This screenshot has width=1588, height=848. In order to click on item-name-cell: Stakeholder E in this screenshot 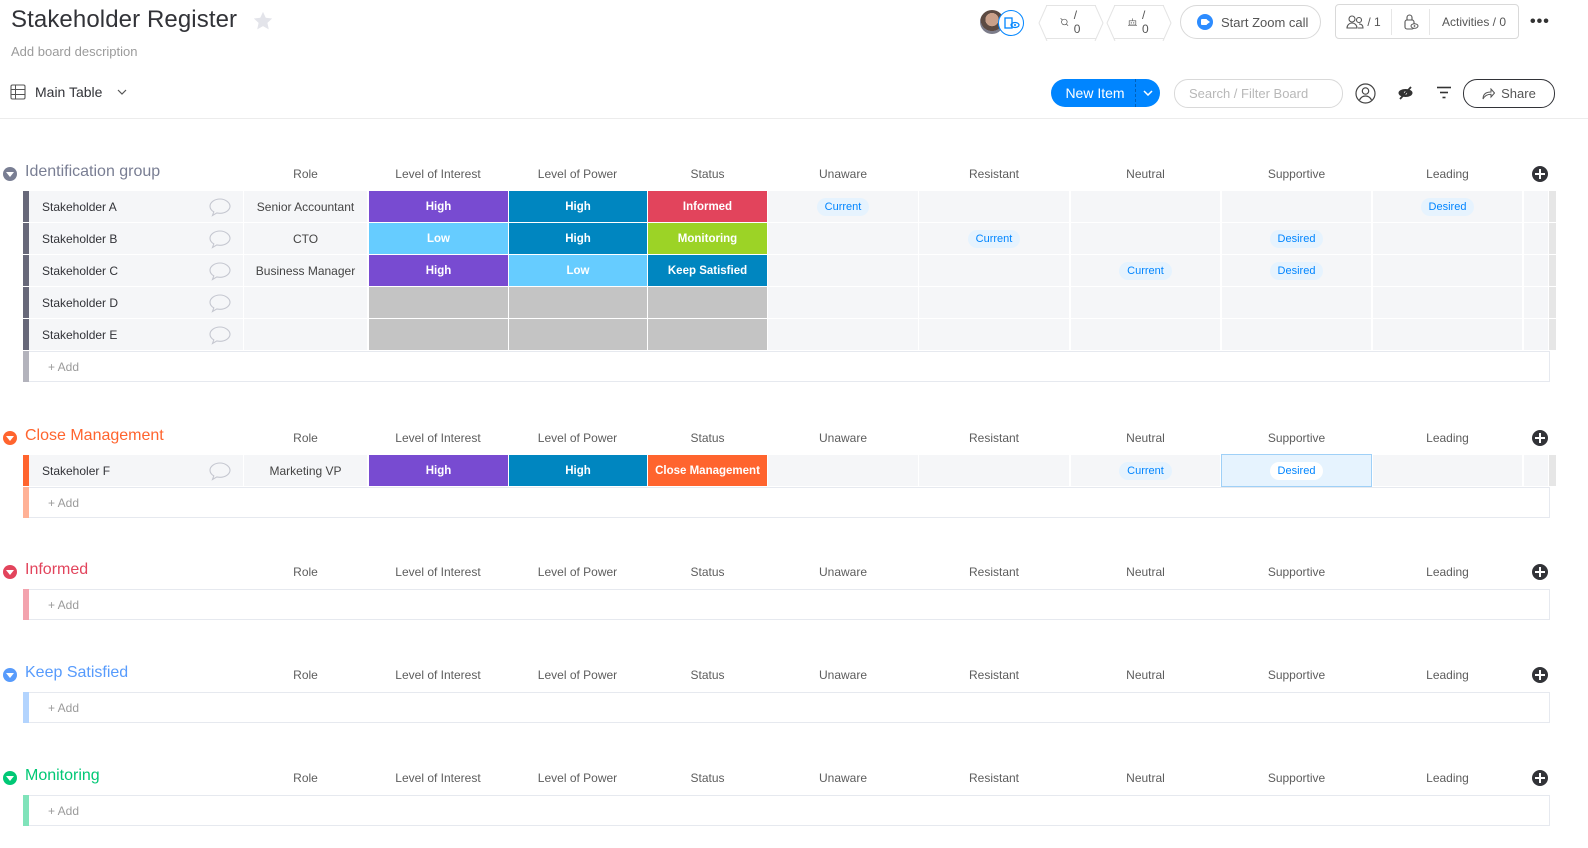, I will do `click(136, 334)`.